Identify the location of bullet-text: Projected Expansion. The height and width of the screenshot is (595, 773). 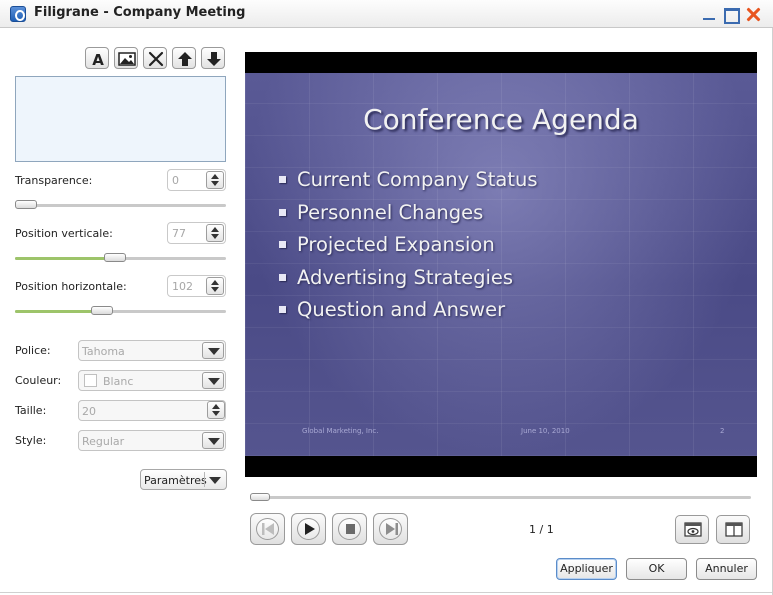
(396, 244).